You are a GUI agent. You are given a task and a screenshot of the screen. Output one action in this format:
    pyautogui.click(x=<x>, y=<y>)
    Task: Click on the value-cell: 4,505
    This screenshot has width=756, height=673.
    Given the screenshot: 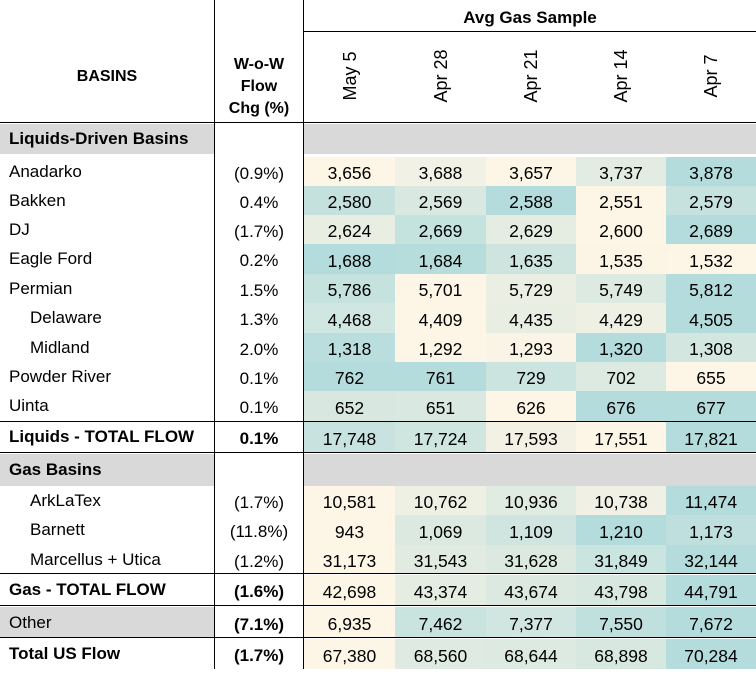 What is the action you would take?
    pyautogui.click(x=711, y=318)
    